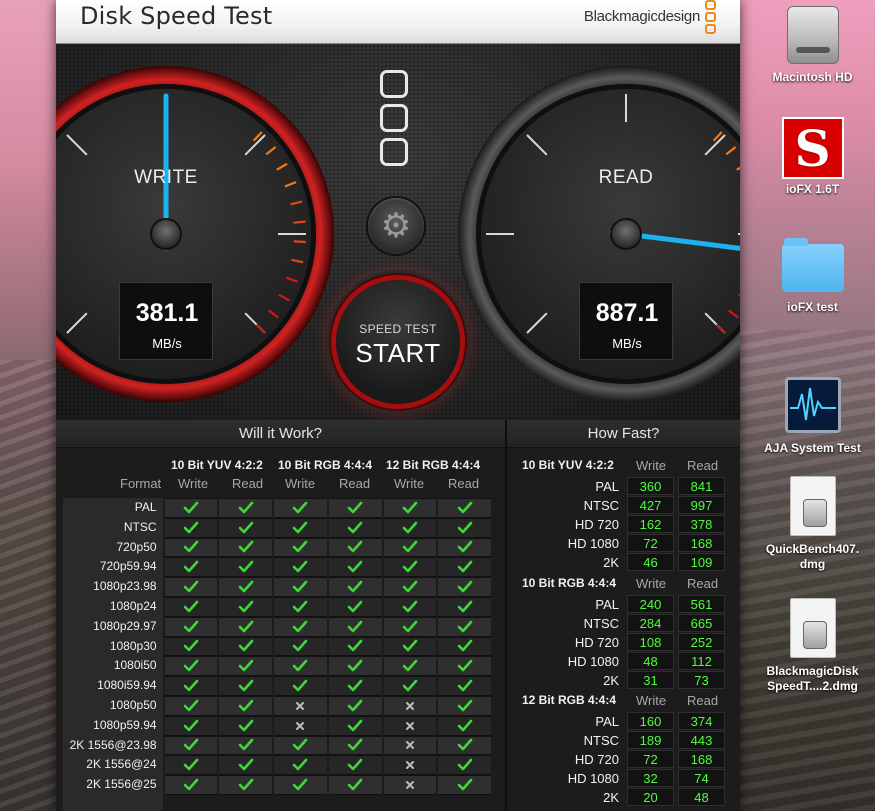 Image resolution: width=875 pixels, height=811 pixels. What do you see at coordinates (396, 226) in the screenshot?
I see `gear-icon: ⚙` at bounding box center [396, 226].